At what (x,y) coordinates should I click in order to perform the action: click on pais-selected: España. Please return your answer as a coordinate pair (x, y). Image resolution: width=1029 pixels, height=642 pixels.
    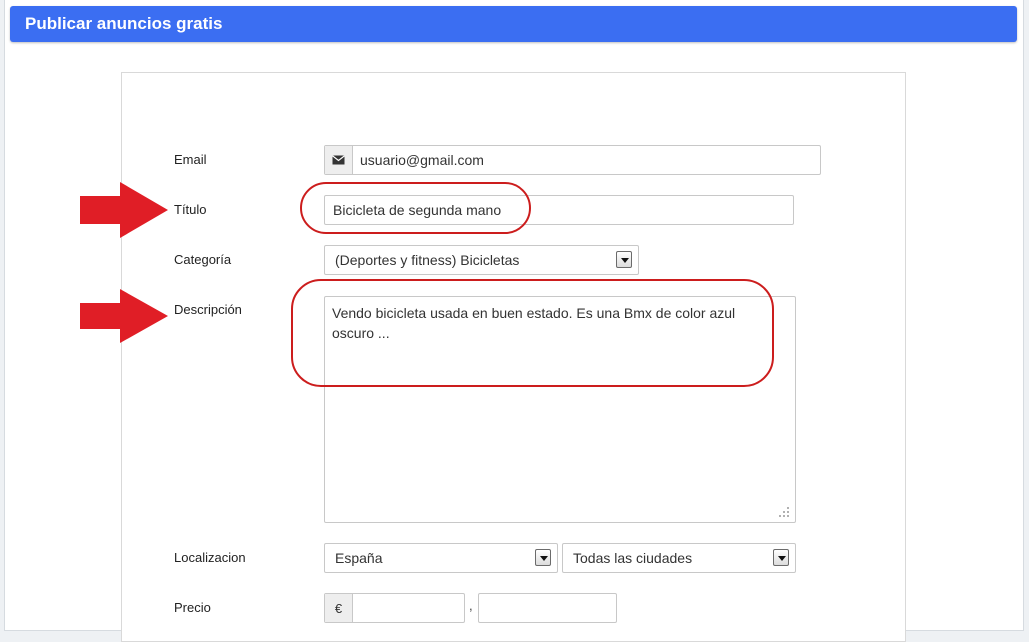
    Looking at the image, I should click on (359, 558).